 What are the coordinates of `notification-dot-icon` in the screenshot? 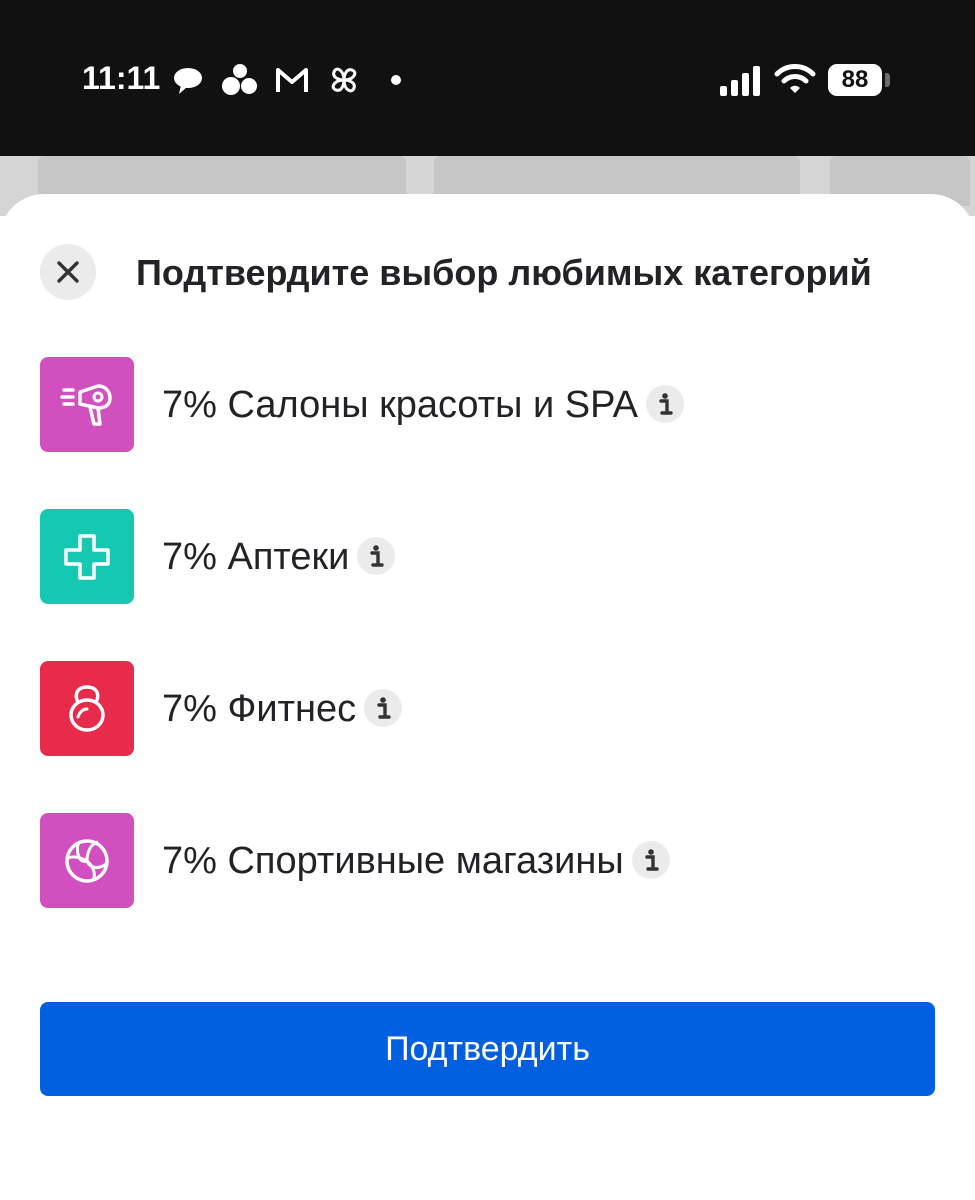 It's located at (396, 80).